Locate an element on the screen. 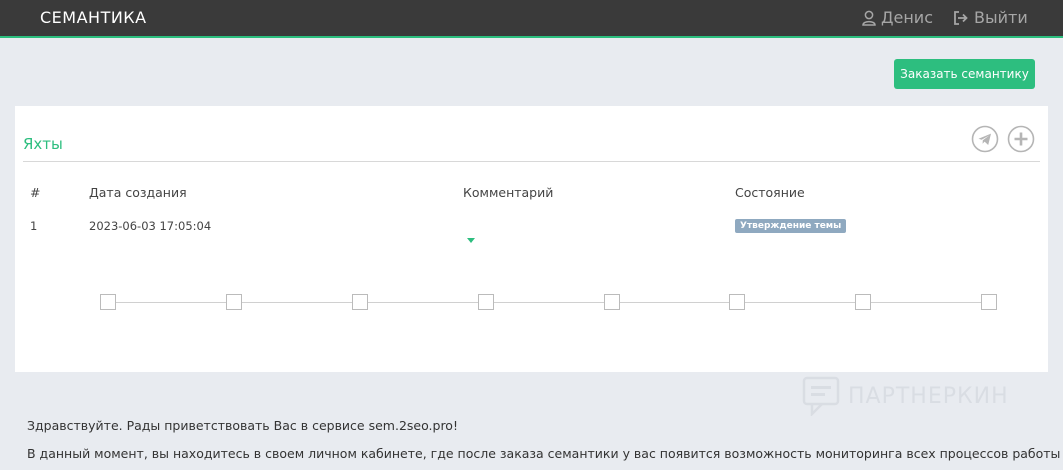  row-date: 2023-06-03 17:05:04 is located at coordinates (150, 226).